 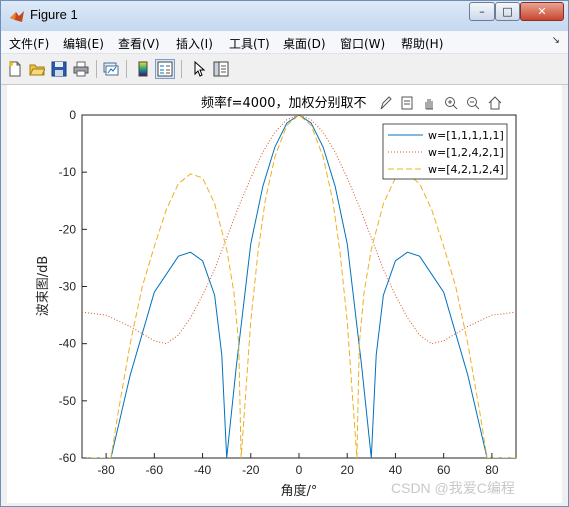 What do you see at coordinates (81, 69) in the screenshot?
I see `print-icon` at bounding box center [81, 69].